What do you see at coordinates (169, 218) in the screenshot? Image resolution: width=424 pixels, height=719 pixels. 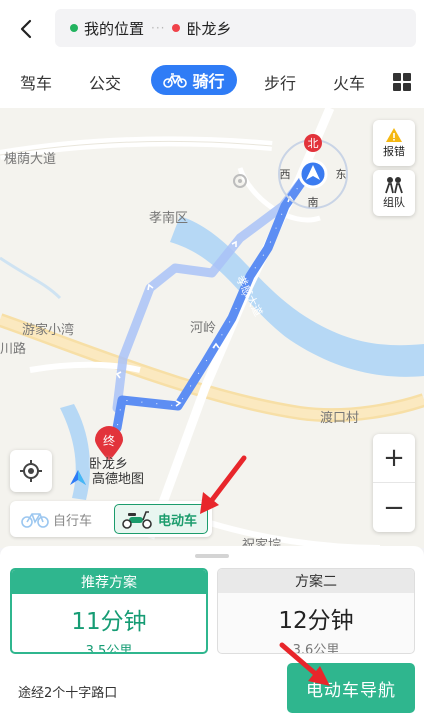 I see `map-label-district: 孝南区` at bounding box center [169, 218].